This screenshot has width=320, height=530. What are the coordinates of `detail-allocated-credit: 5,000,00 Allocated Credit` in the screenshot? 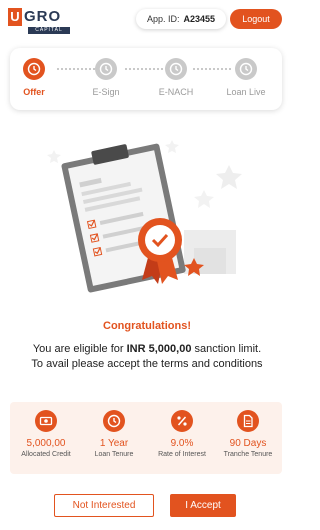 It's located at (46, 434).